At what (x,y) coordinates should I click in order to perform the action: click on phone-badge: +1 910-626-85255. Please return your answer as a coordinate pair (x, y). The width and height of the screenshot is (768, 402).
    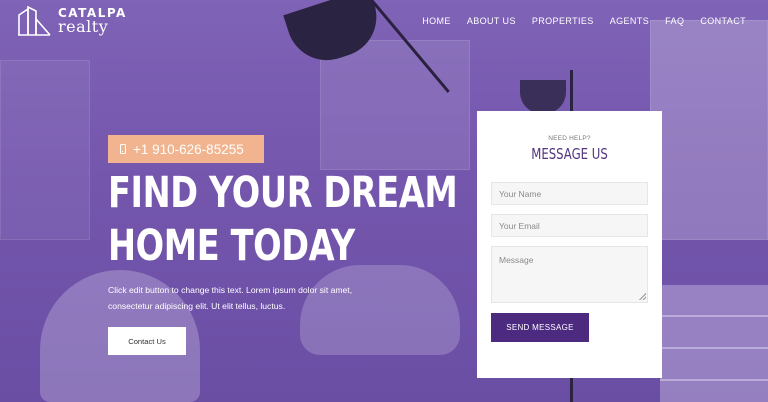
    Looking at the image, I should click on (186, 149).